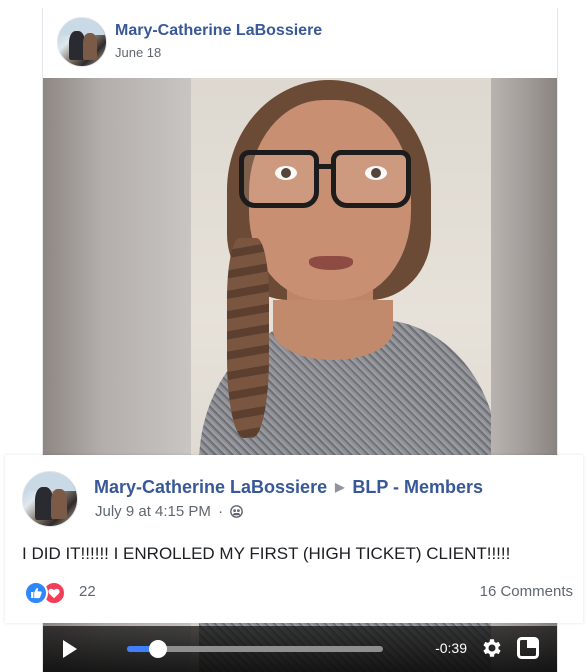 The width and height of the screenshot is (588, 672). What do you see at coordinates (300, 43) in the screenshot?
I see `post-header: Mary-Catherine LaBossiere June 18` at bounding box center [300, 43].